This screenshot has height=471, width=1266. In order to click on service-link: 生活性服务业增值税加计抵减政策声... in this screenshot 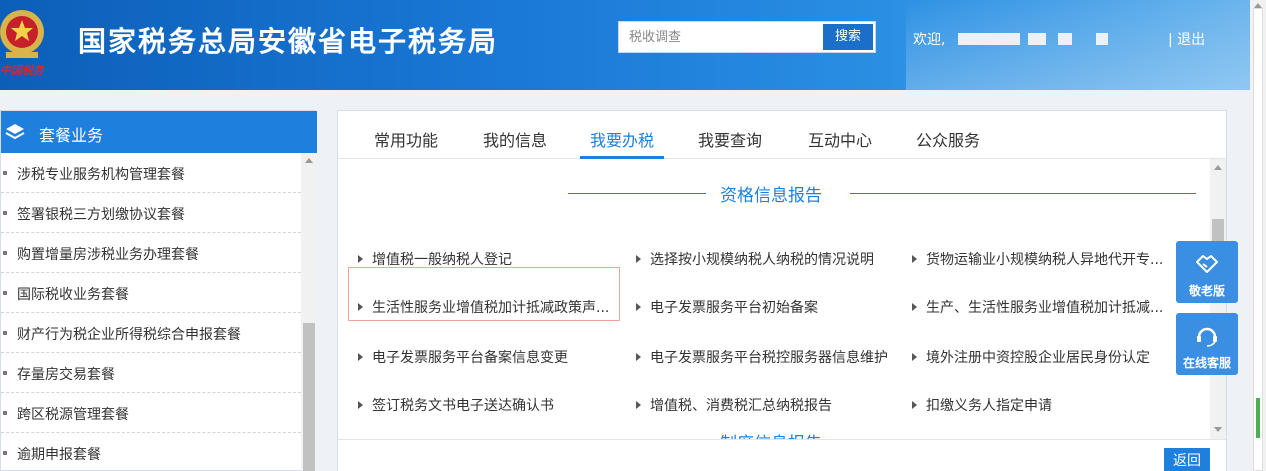, I will do `click(483, 307)`.